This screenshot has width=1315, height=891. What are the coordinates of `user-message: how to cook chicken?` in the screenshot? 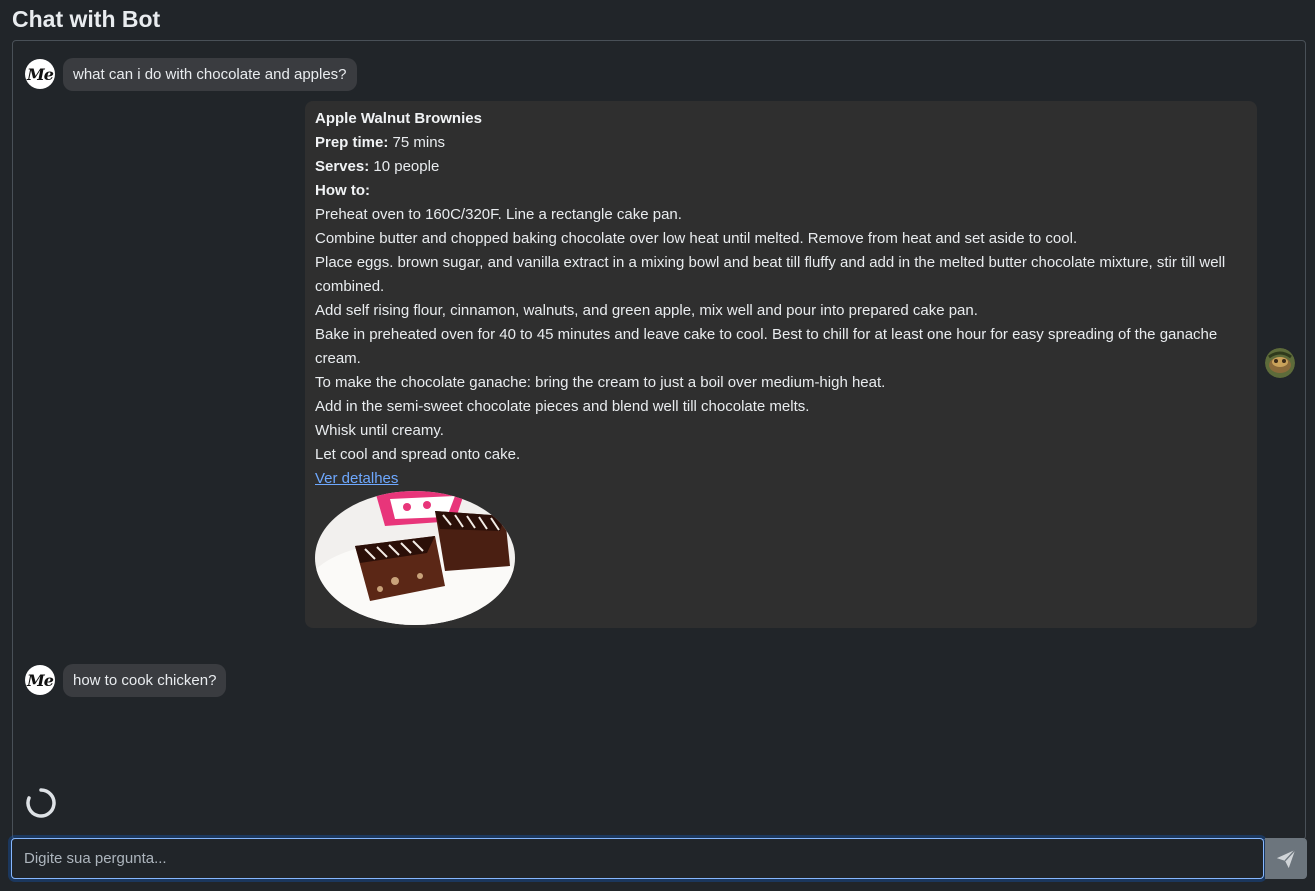 It's located at (145, 680).